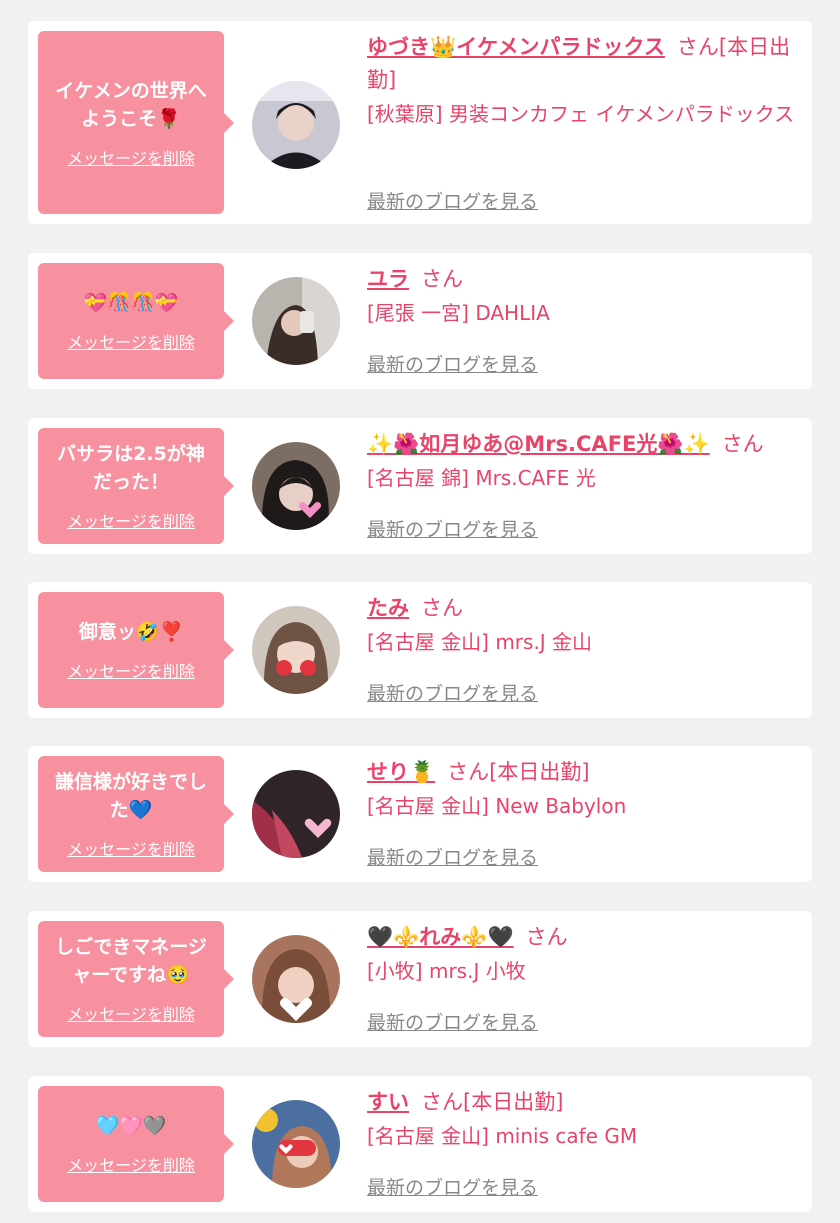 The image size is (840, 1223). I want to click on user-name-link: すい, so click(388, 1102).